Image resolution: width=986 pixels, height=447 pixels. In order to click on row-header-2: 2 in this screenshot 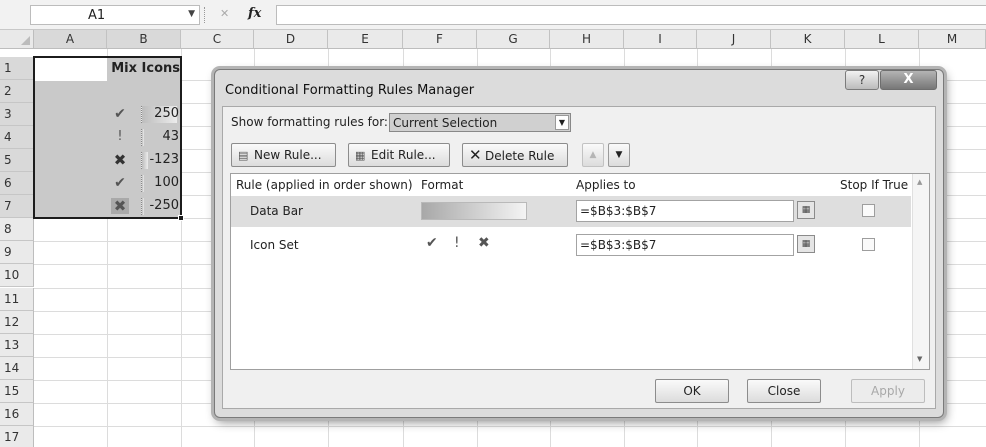, I will do `click(17, 92)`.